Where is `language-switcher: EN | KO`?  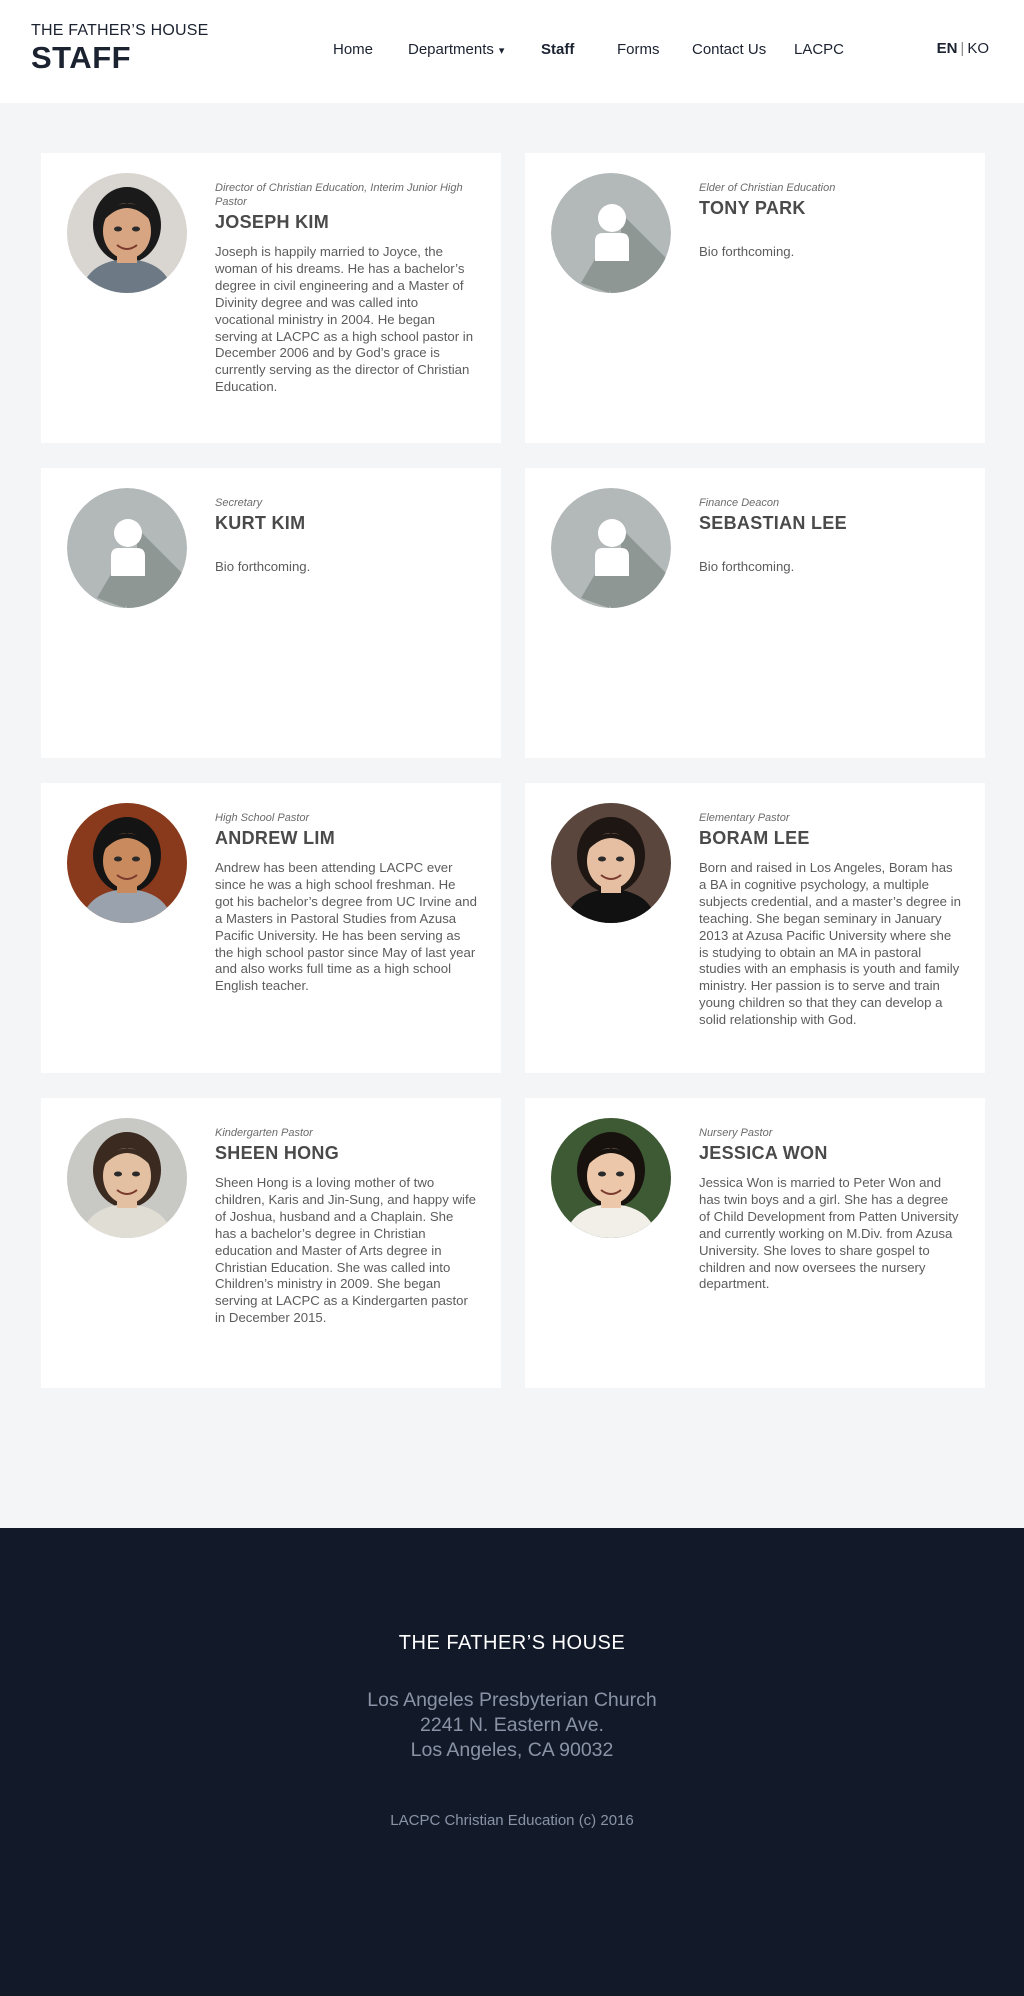
language-switcher: EN | KO is located at coordinates (963, 49).